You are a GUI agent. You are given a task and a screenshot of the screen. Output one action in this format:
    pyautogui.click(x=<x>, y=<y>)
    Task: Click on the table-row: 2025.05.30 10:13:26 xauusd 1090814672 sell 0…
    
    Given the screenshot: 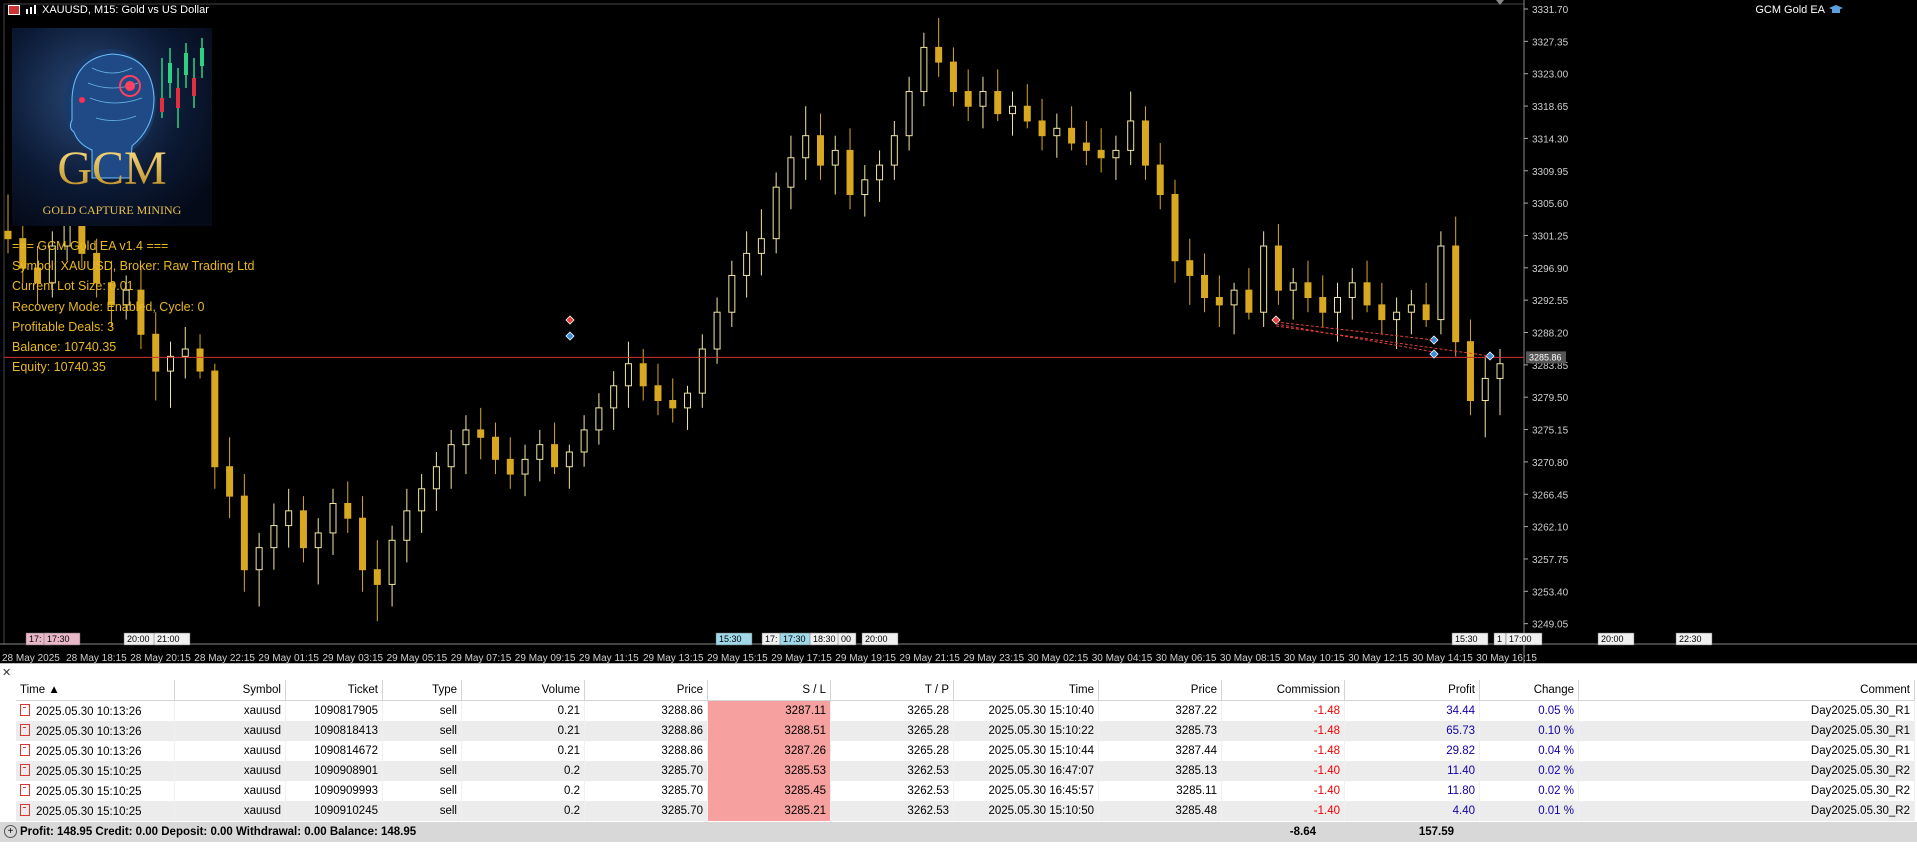 What is the action you would take?
    pyautogui.click(x=965, y=751)
    